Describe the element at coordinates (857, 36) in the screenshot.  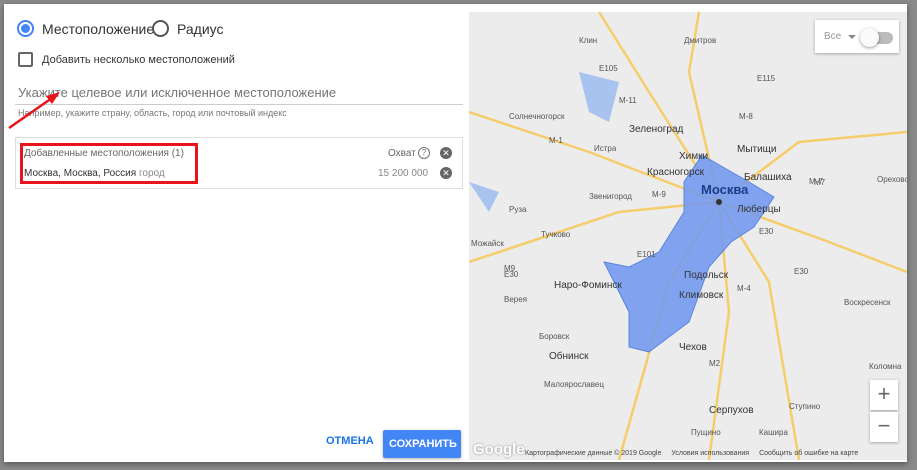
I see `filter-toggle: Все` at that location.